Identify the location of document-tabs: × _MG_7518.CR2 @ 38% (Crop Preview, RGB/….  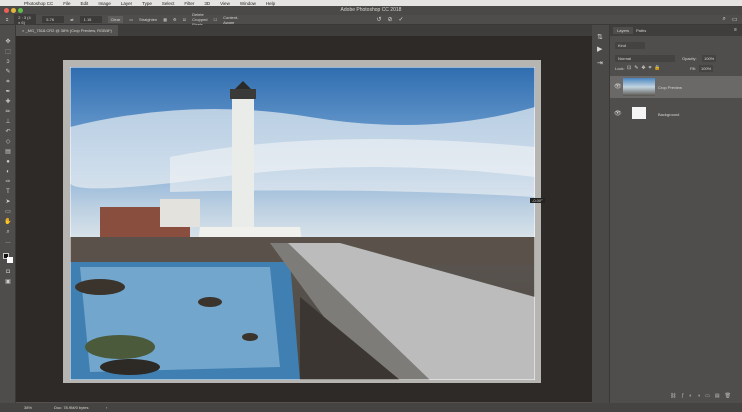
(304, 30).